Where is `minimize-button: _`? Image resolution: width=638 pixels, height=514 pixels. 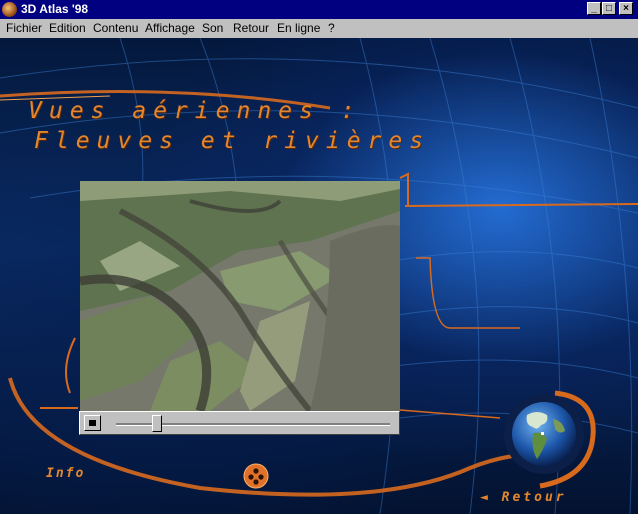
minimize-button: _ is located at coordinates (594, 8).